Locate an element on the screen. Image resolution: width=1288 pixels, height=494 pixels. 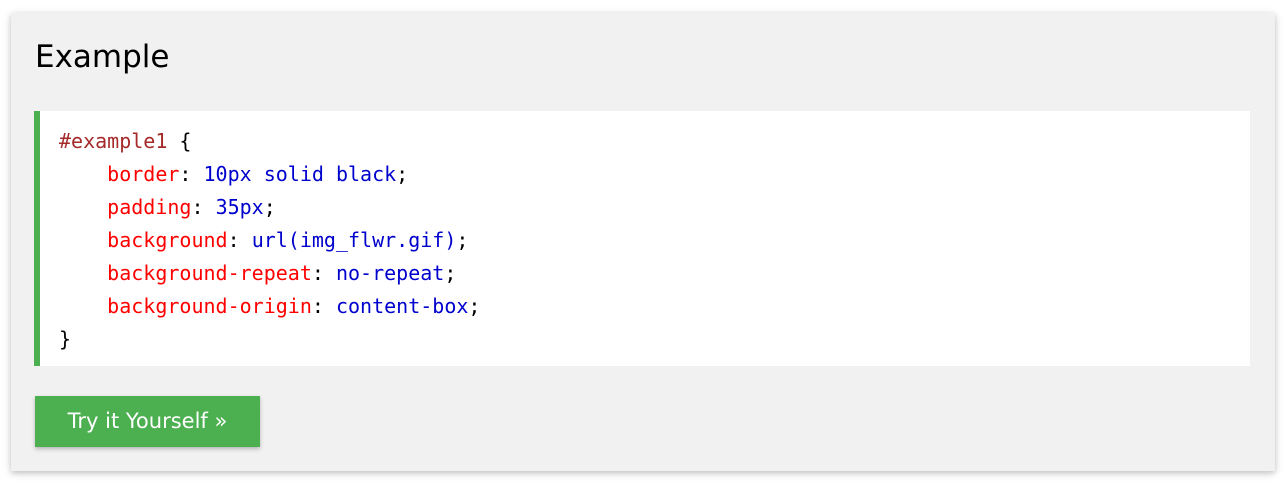
css-value: no-repeat is located at coordinates (390, 273).